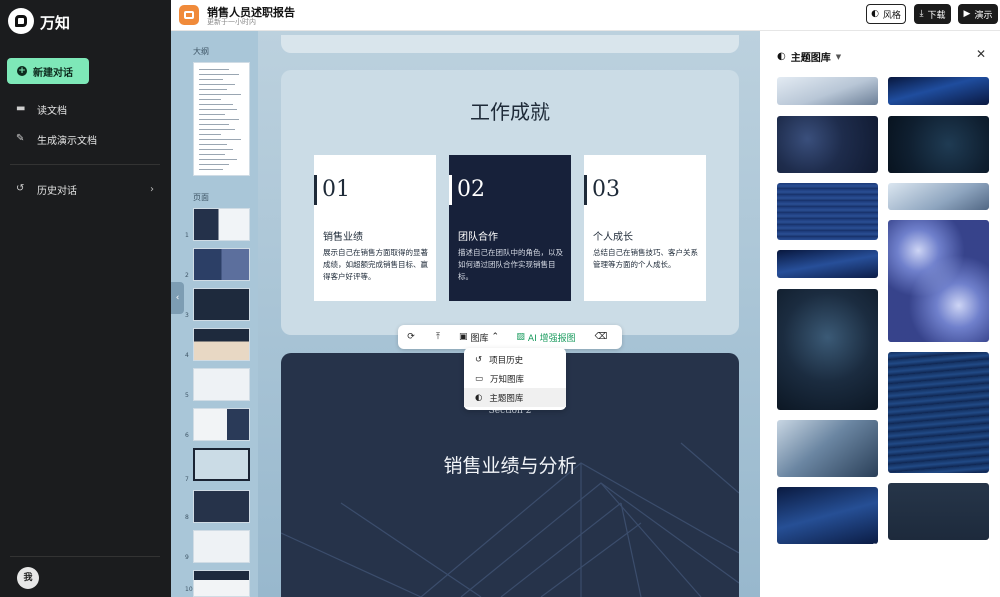 The image size is (1000, 597). What do you see at coordinates (645, 228) in the screenshot?
I see `achievement-card-3: 03 个人成长 总结自己在销售技巧、客户关系管理等方面的个人成长。` at bounding box center [645, 228].